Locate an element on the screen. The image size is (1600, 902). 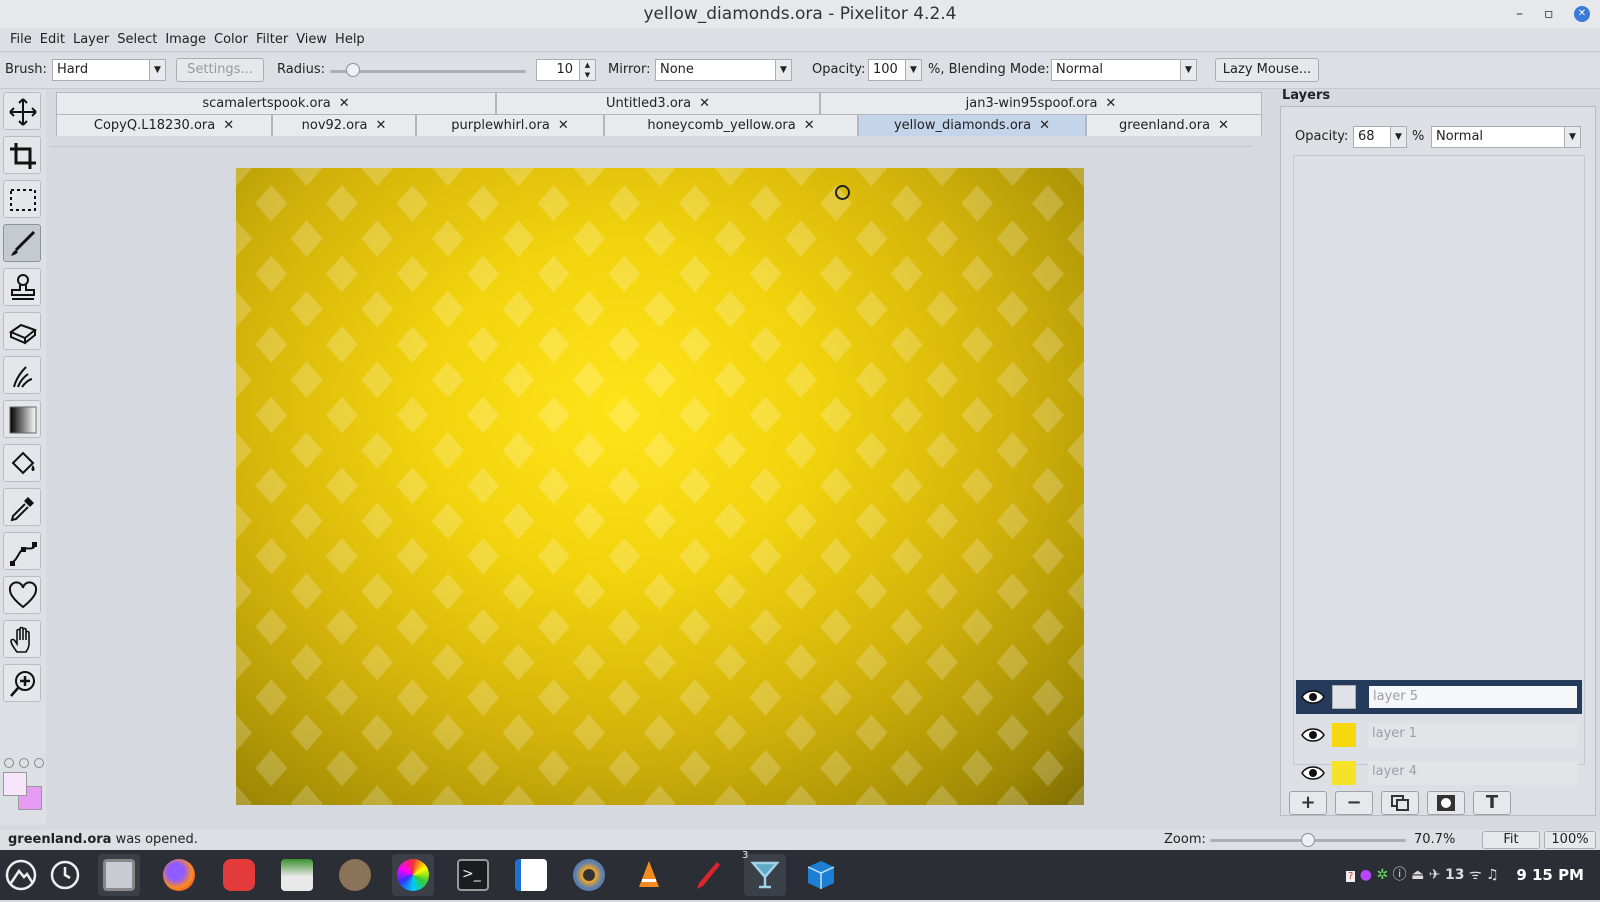
camera-button is located at coordinates (589, 875).